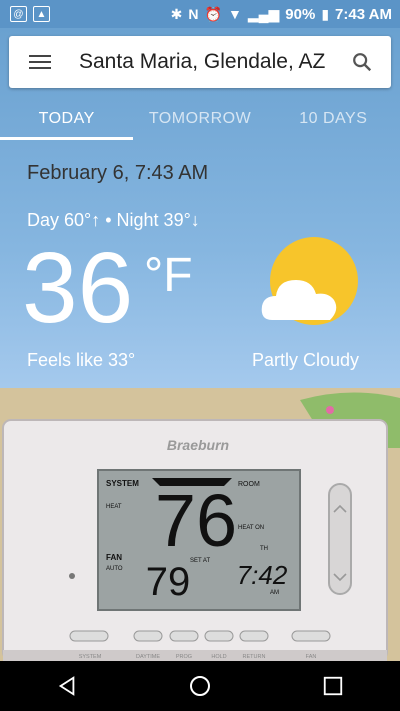 This screenshot has height=711, width=400. I want to click on signal-icon: ▂▄▆, so click(263, 13).